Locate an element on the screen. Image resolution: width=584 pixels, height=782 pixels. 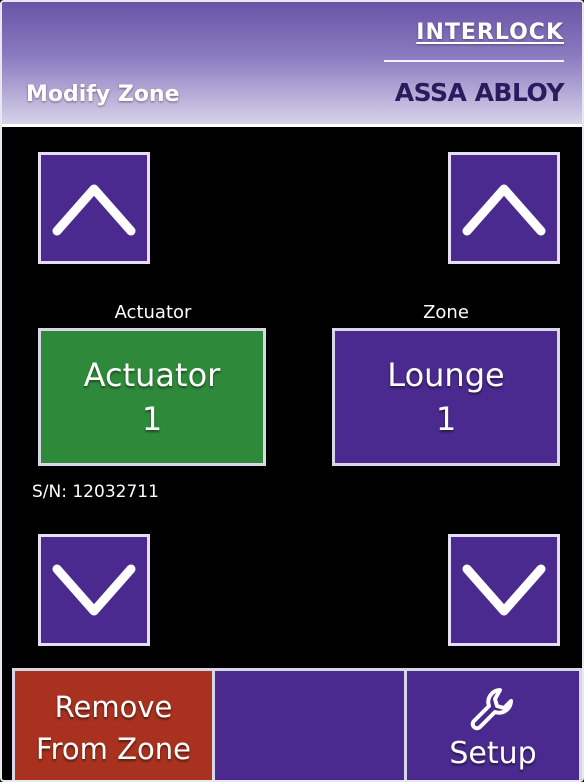
brand-logo: INTERLOCK ASSA ABLOY is located at coordinates (469, 68).